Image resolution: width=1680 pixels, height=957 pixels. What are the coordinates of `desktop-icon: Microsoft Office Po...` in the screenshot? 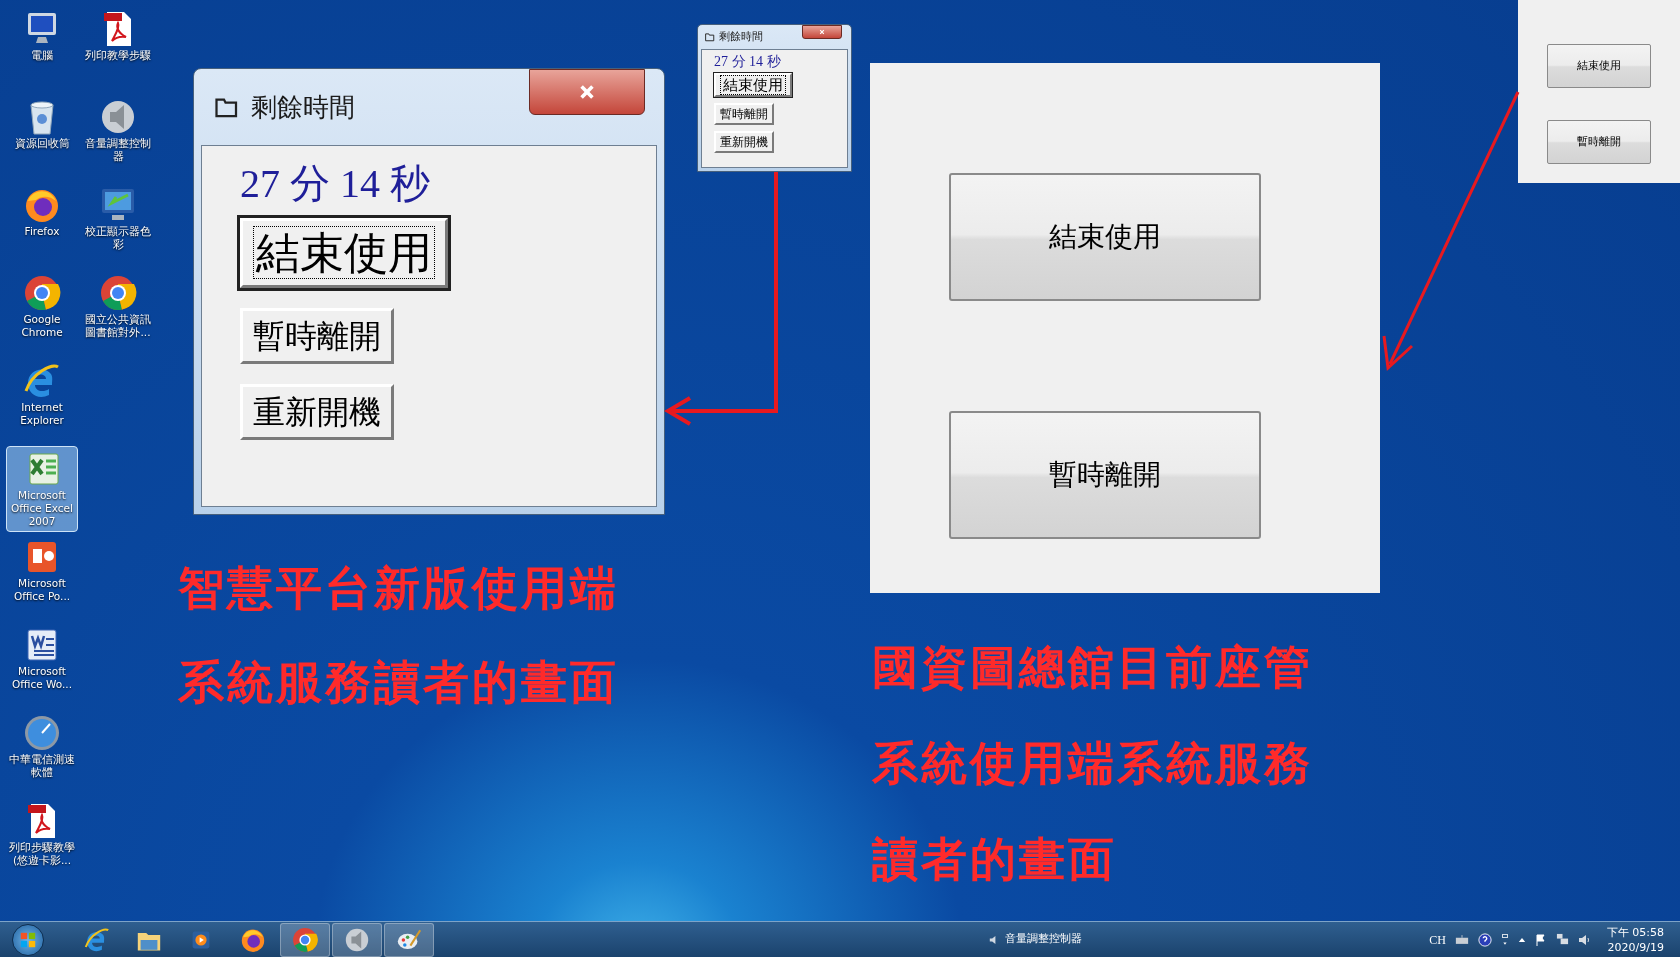 It's located at (42, 577).